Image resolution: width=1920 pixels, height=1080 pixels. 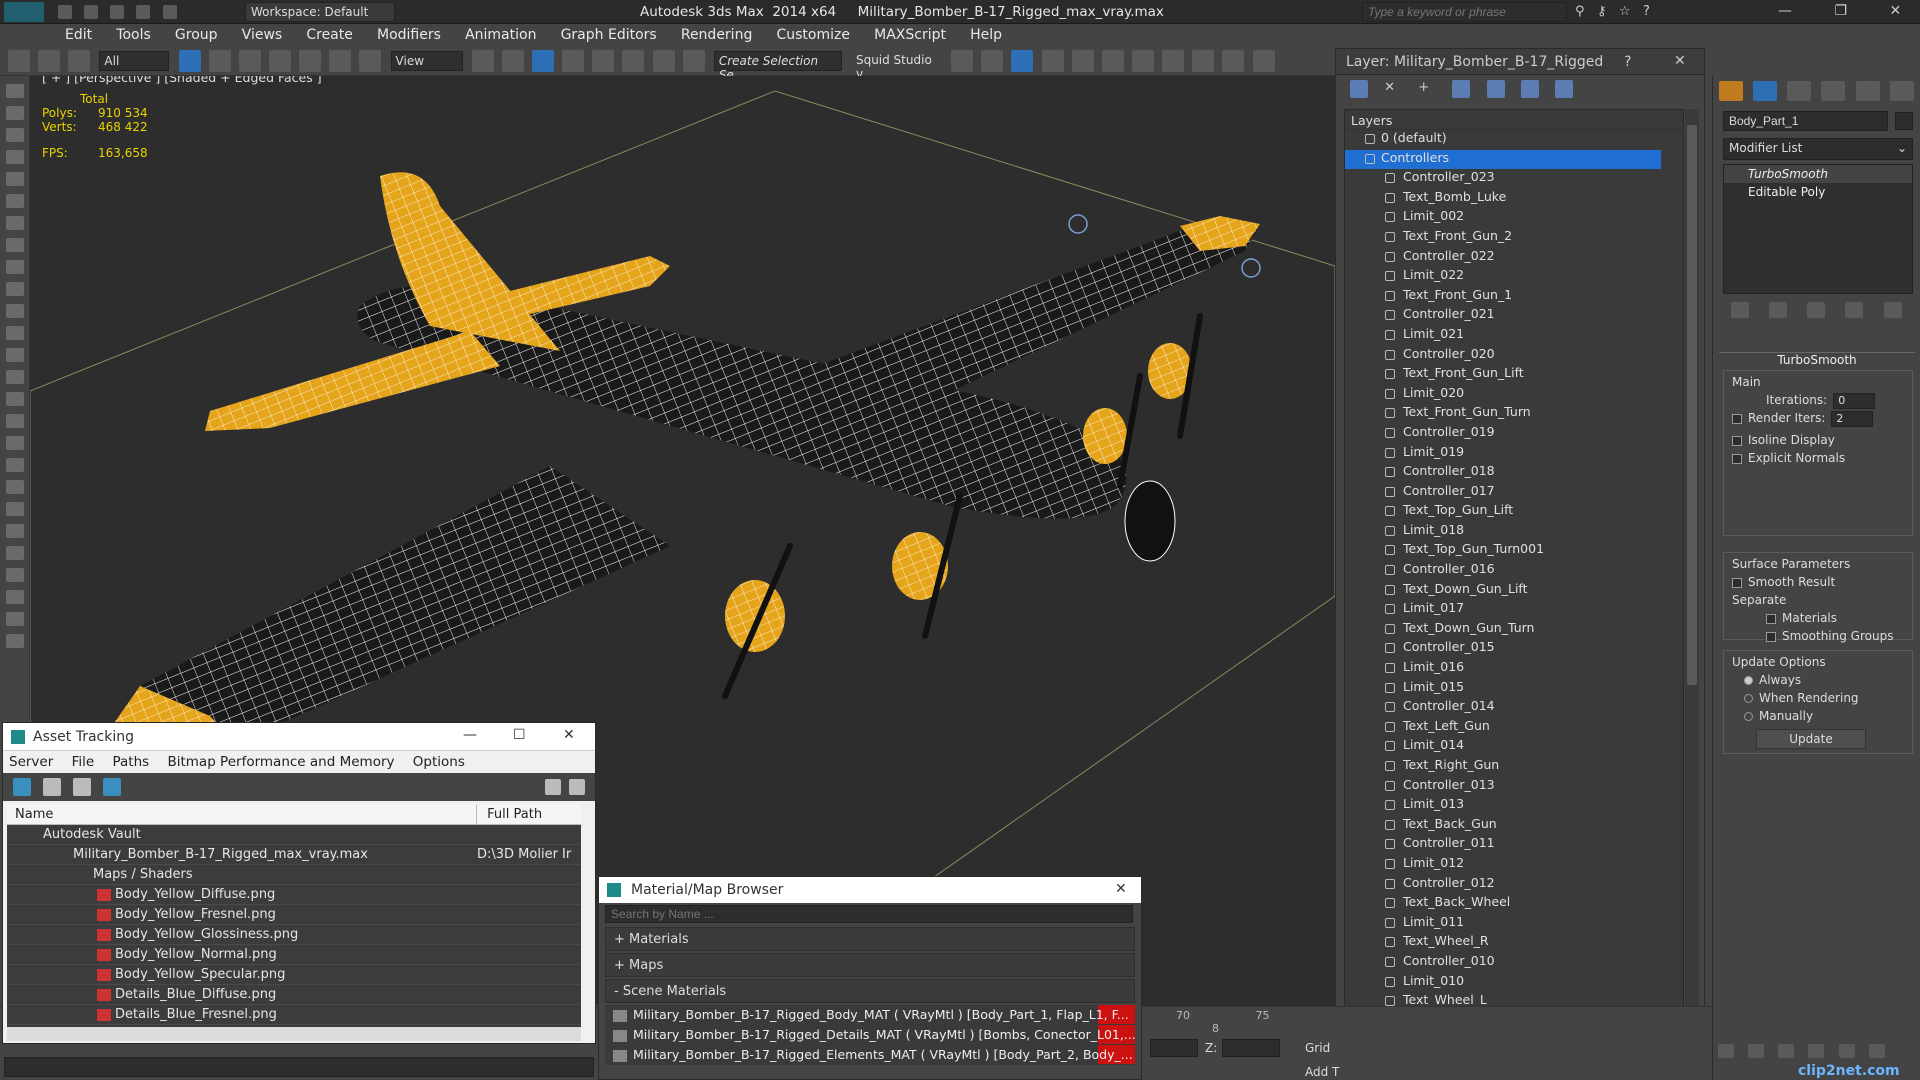 What do you see at coordinates (1514, 669) in the screenshot?
I see `layer-item: Limit_016` at bounding box center [1514, 669].